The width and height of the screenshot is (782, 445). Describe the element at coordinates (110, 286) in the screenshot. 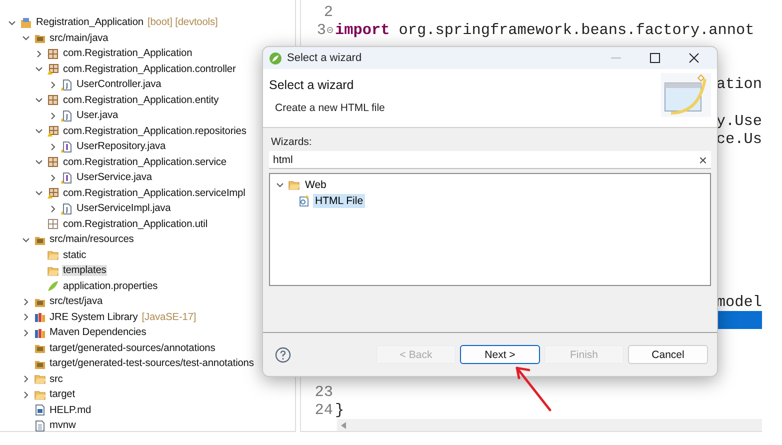

I see `tree-item: application.properties` at that location.